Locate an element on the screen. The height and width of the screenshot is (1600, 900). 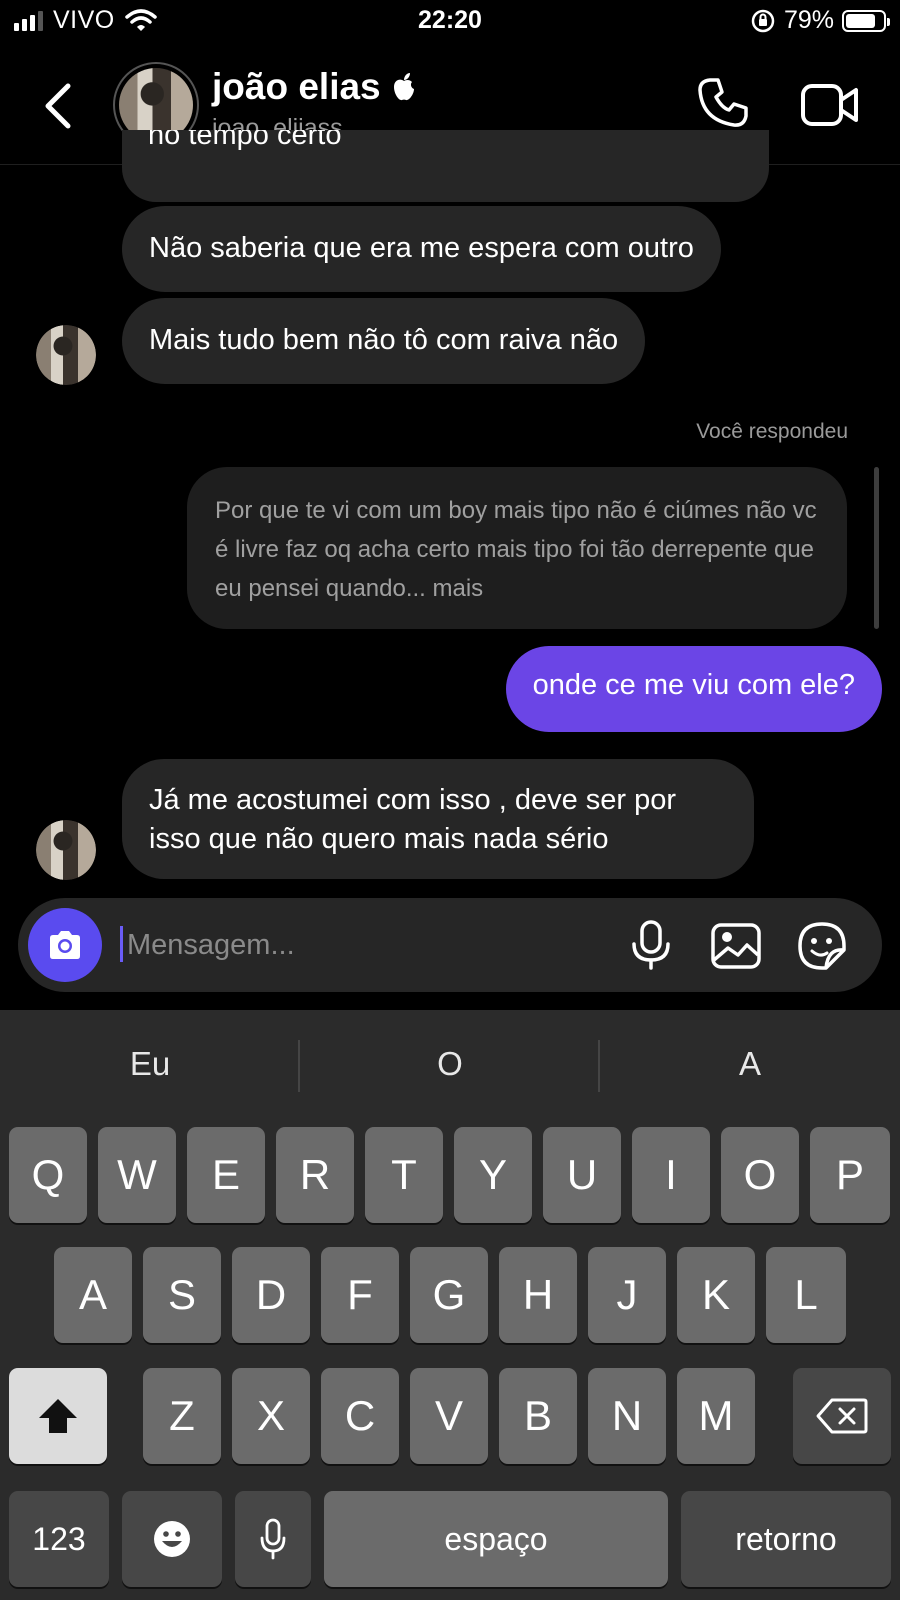
shift-key is located at coordinates (58, 1416).